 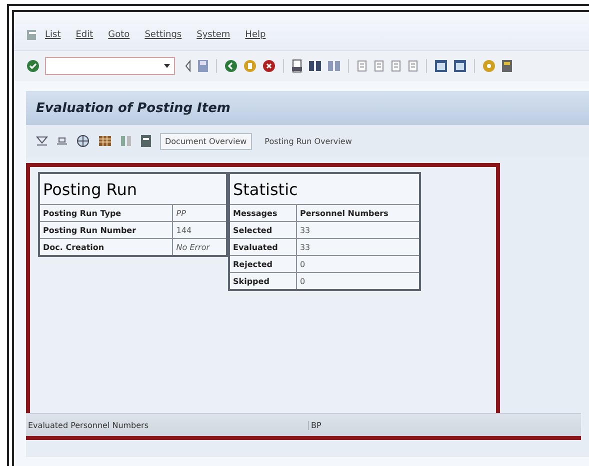 What do you see at coordinates (262, 264) in the screenshot?
I see `row-label: Rejected` at bounding box center [262, 264].